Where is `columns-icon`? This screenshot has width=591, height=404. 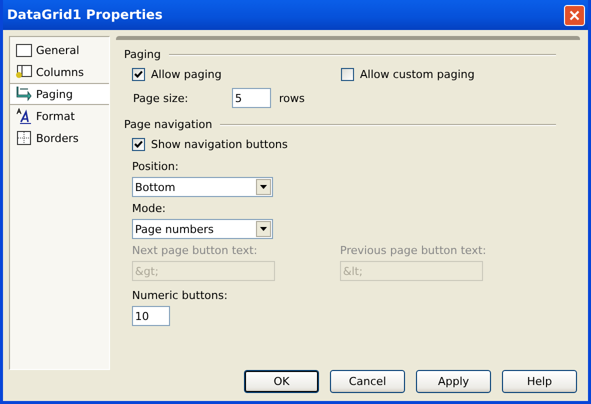 columns-icon is located at coordinates (24, 72).